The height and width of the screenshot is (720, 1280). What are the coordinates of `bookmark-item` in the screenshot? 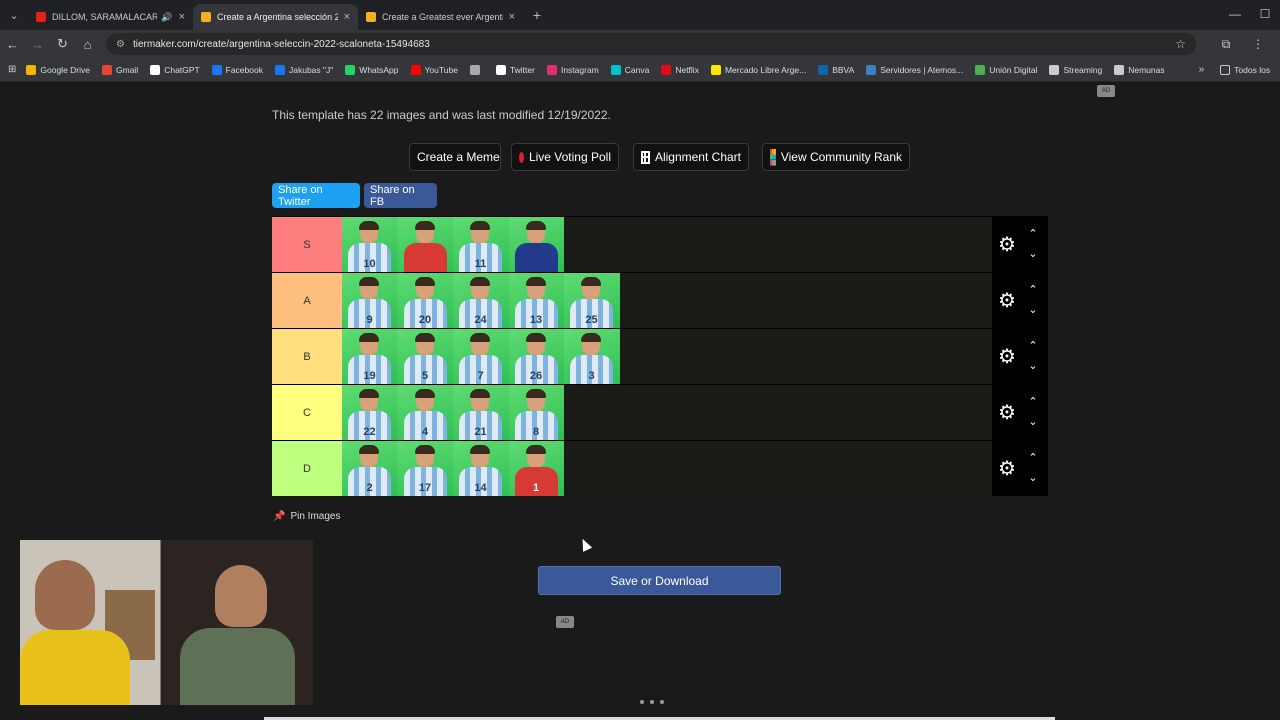 It's located at (476, 69).